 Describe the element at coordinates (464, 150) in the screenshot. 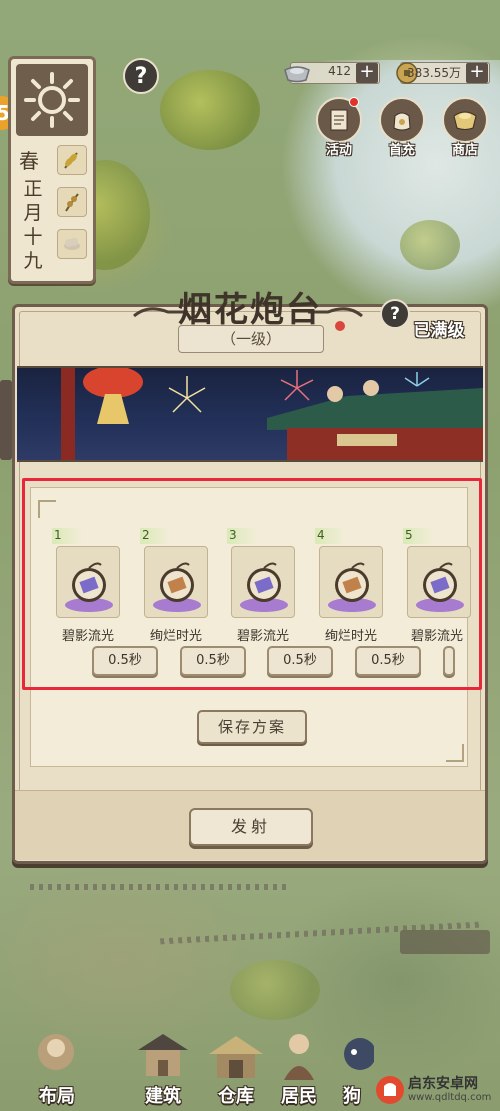

I see `shop-label: 商店` at that location.